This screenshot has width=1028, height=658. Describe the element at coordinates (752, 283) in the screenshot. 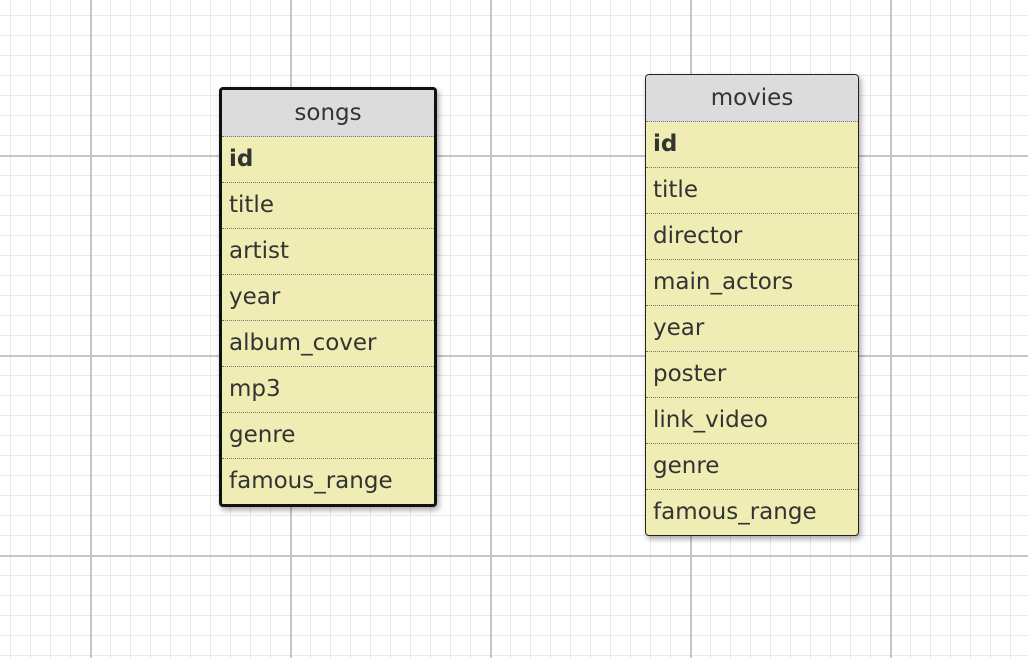

I see `field-main-actors: main_actors` at that location.